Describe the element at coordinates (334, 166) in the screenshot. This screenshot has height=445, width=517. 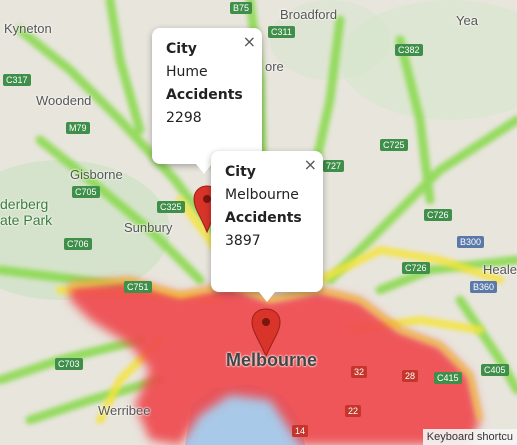
I see `road-727: 727` at that location.